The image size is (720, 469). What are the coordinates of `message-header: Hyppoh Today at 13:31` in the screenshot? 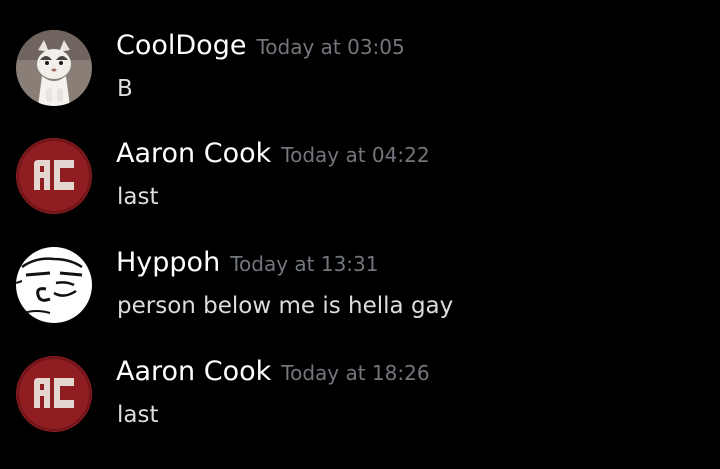 It's located at (247, 264).